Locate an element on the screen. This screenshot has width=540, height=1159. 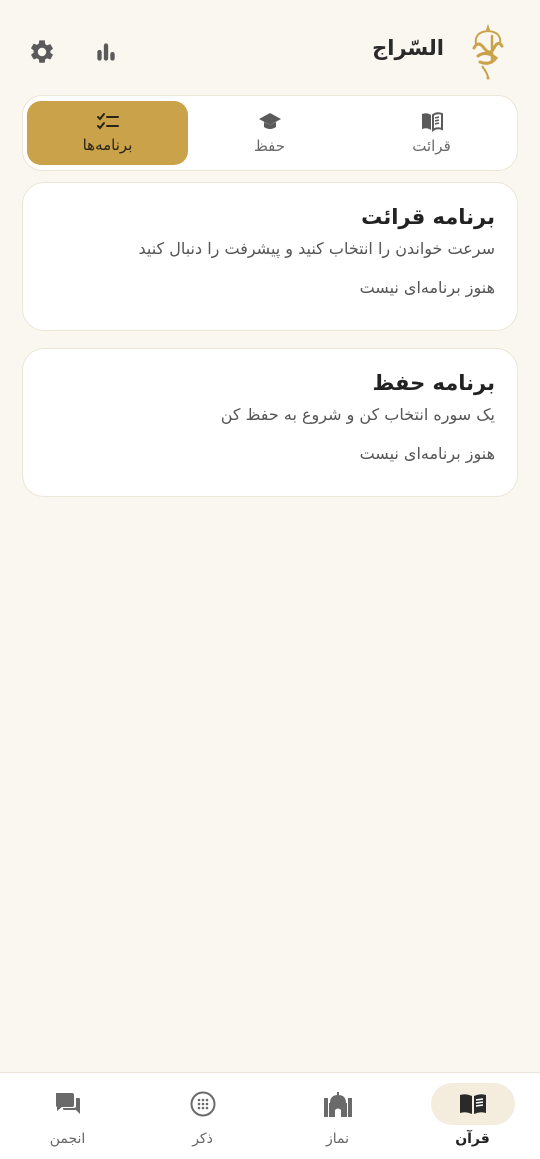
nav-community: انجمن is located at coordinates (67, 1116).